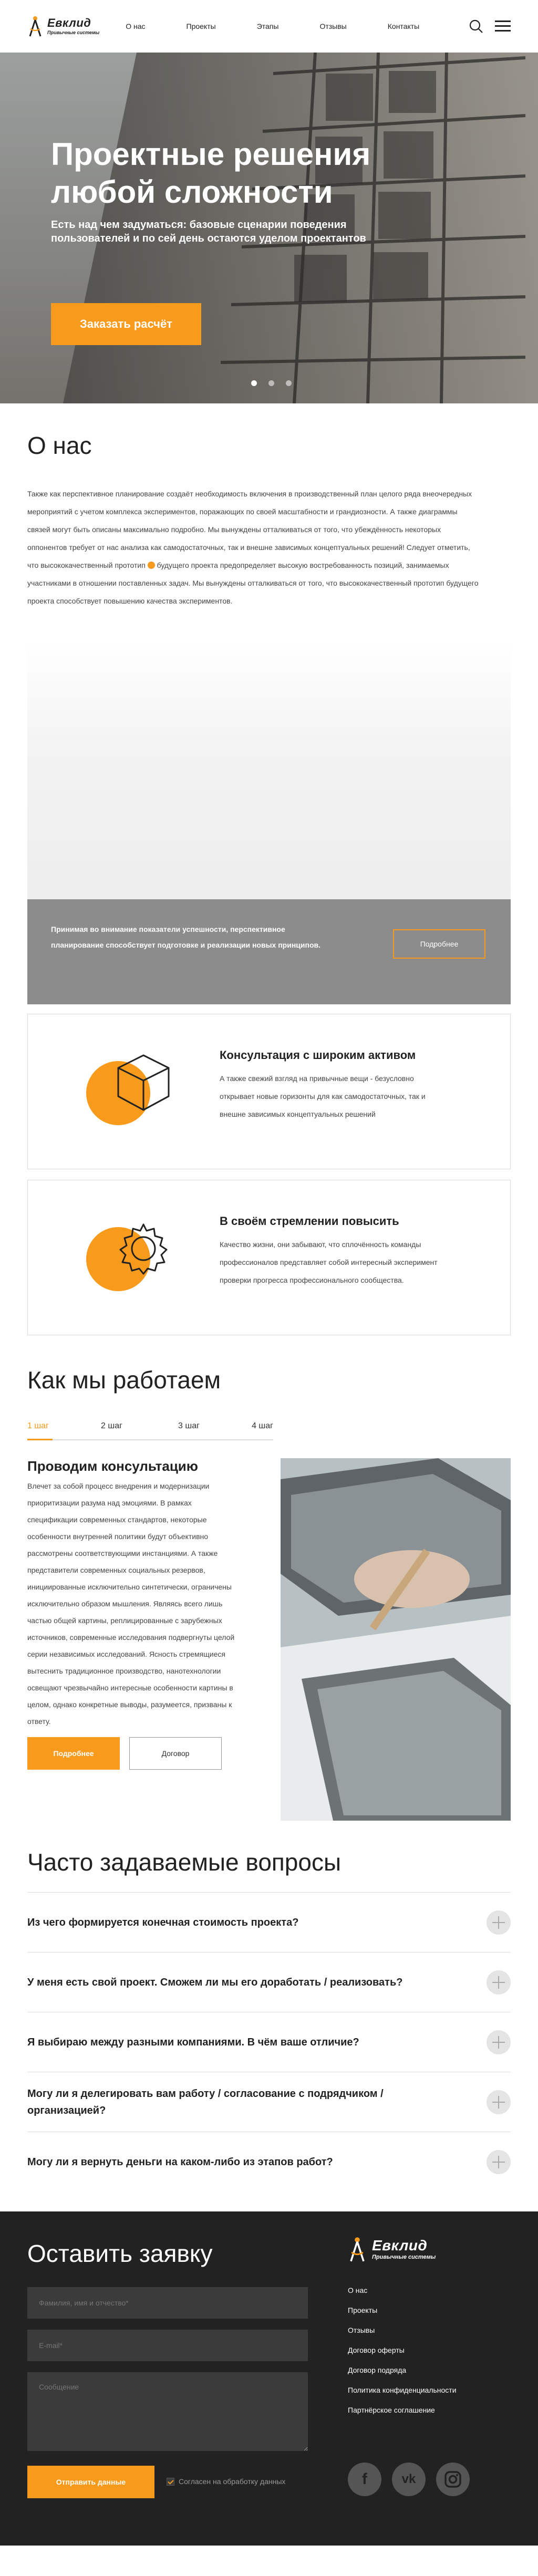  Describe the element at coordinates (55, 1426) in the screenshot. I see `tab-step-1: 1 шаг` at that location.